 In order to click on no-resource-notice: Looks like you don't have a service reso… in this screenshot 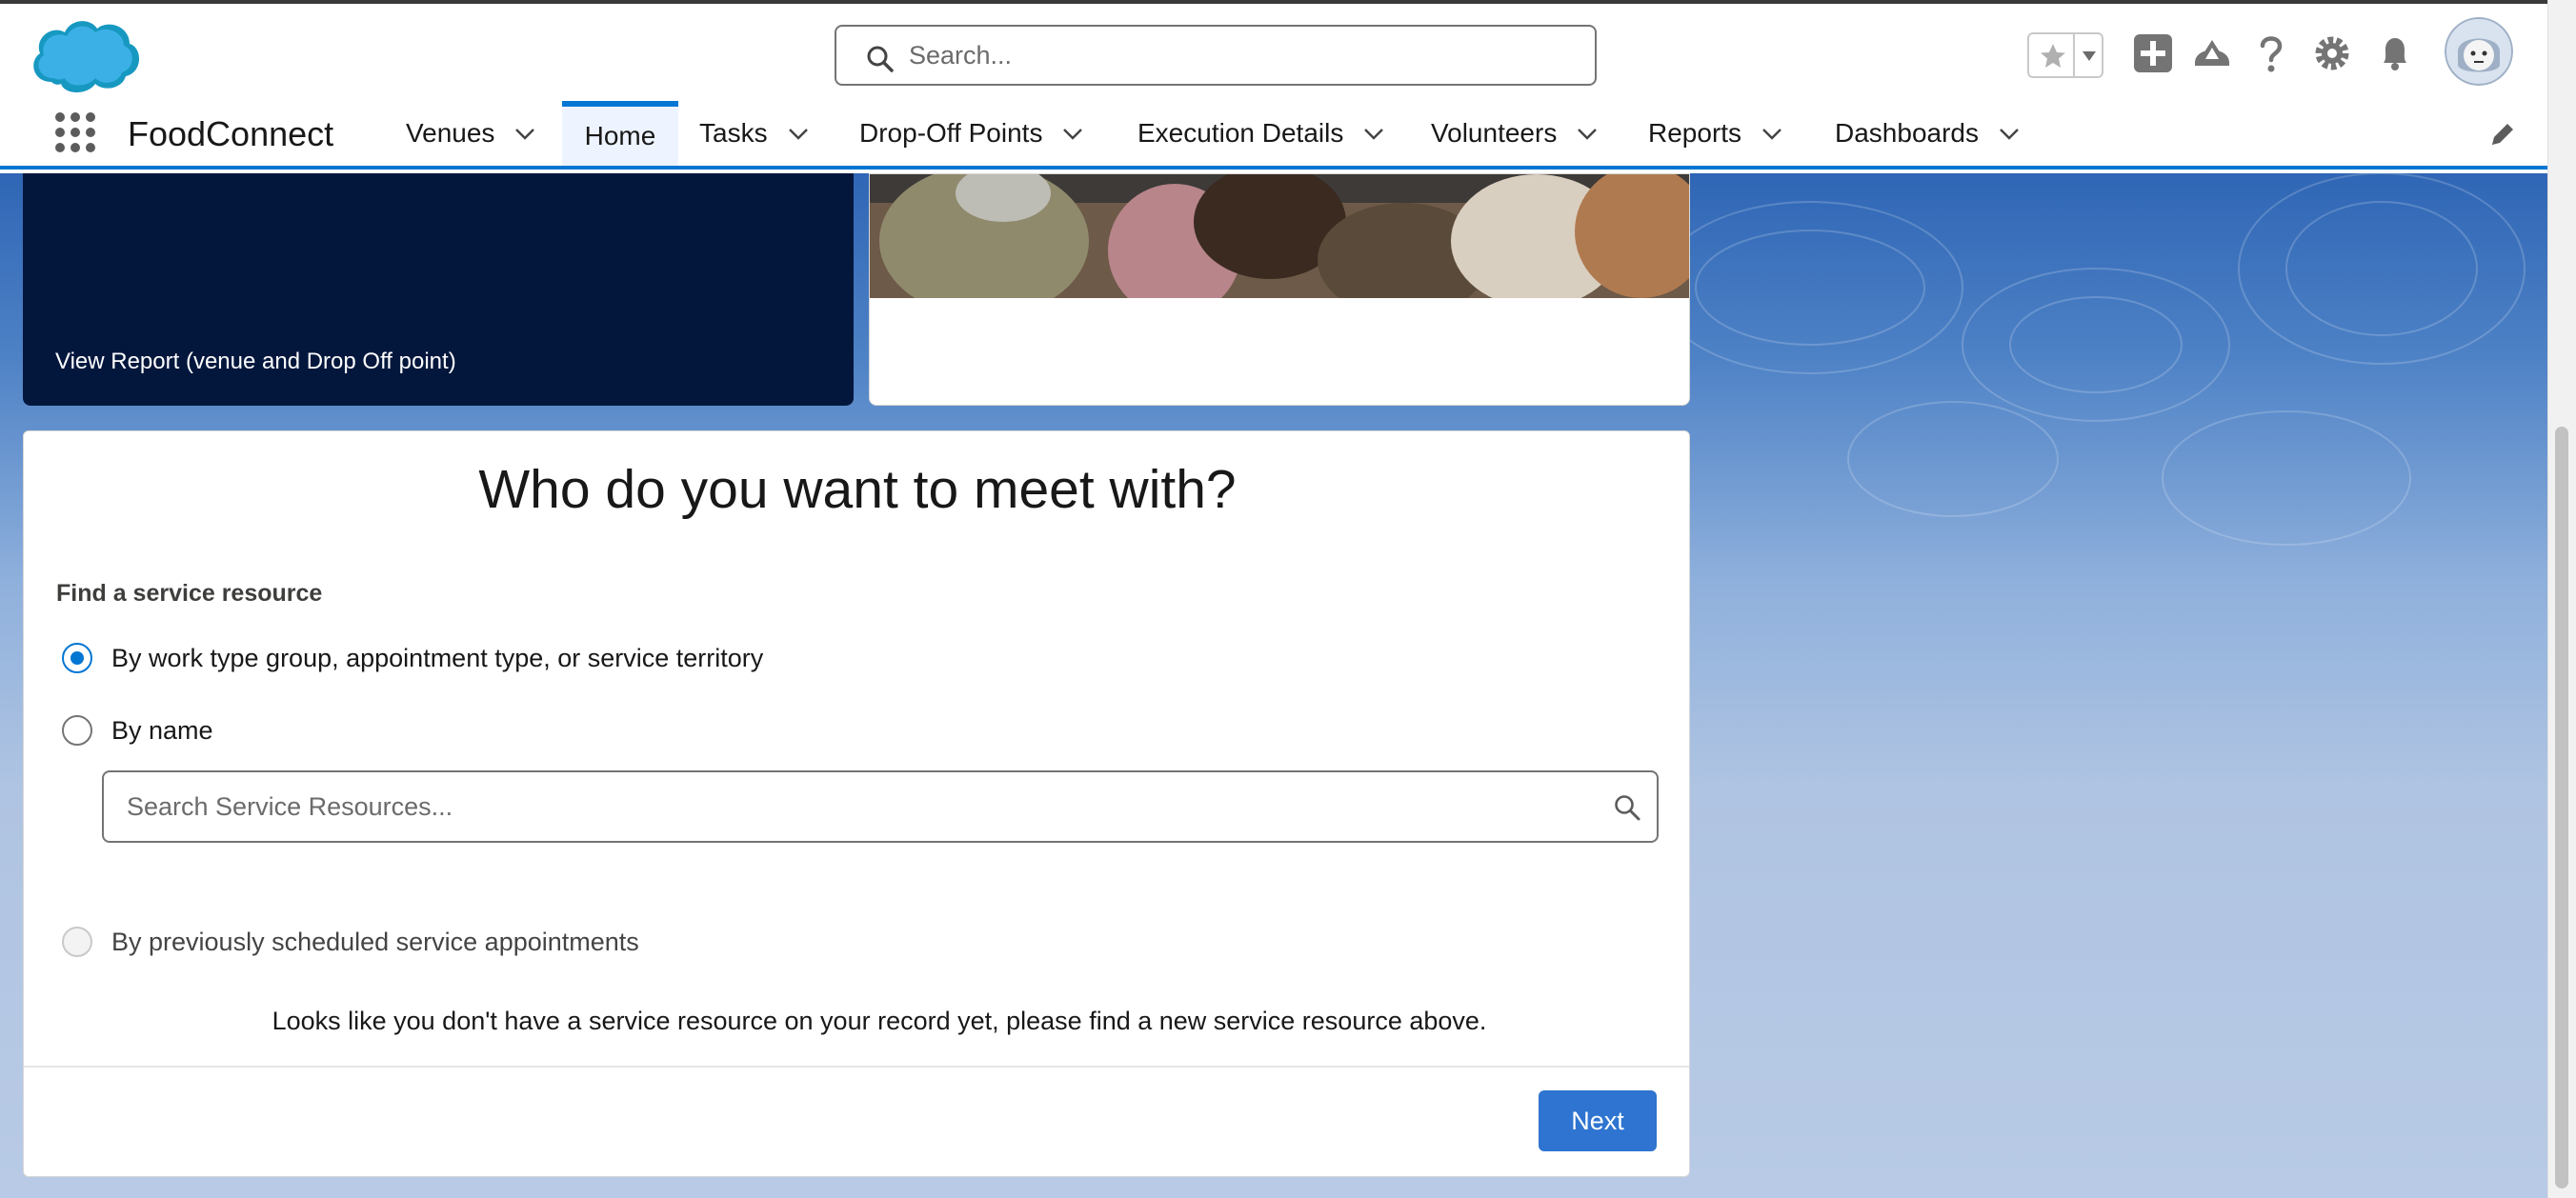, I will do `click(879, 1021)`.